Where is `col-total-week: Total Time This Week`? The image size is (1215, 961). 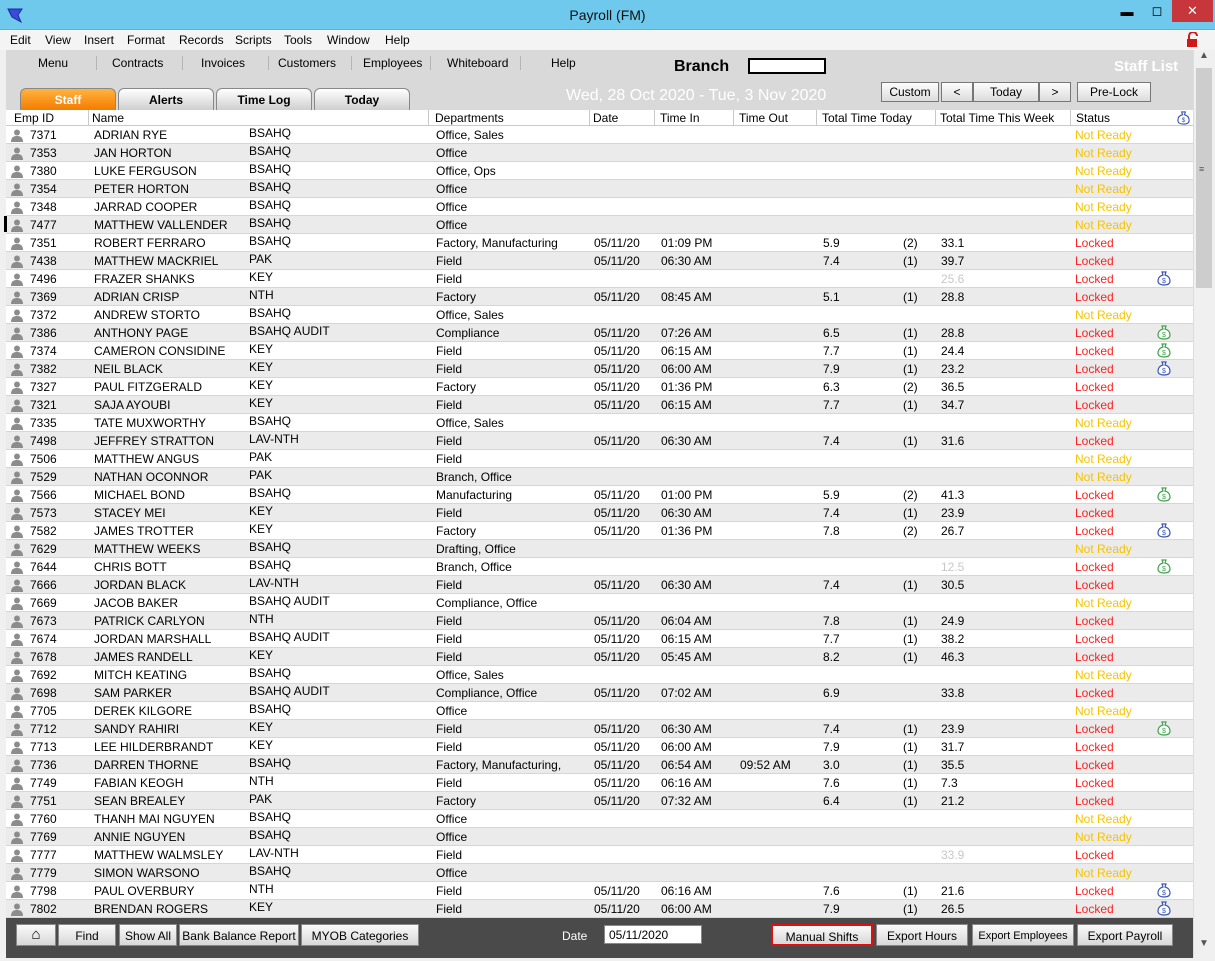
col-total-week: Total Time This Week is located at coordinates (997, 118).